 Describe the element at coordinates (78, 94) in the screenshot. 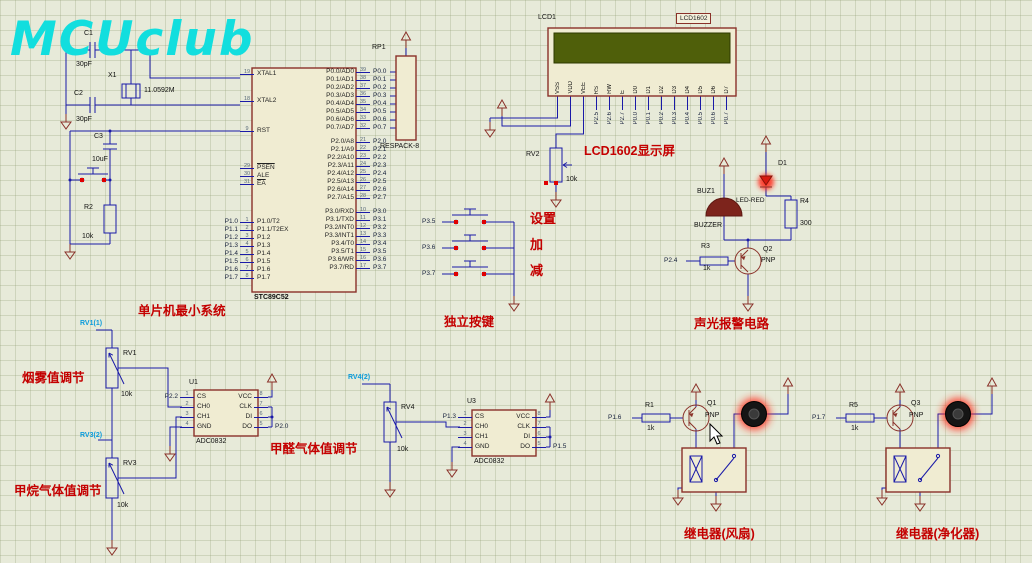

I see `c2-ref-label: C2` at that location.